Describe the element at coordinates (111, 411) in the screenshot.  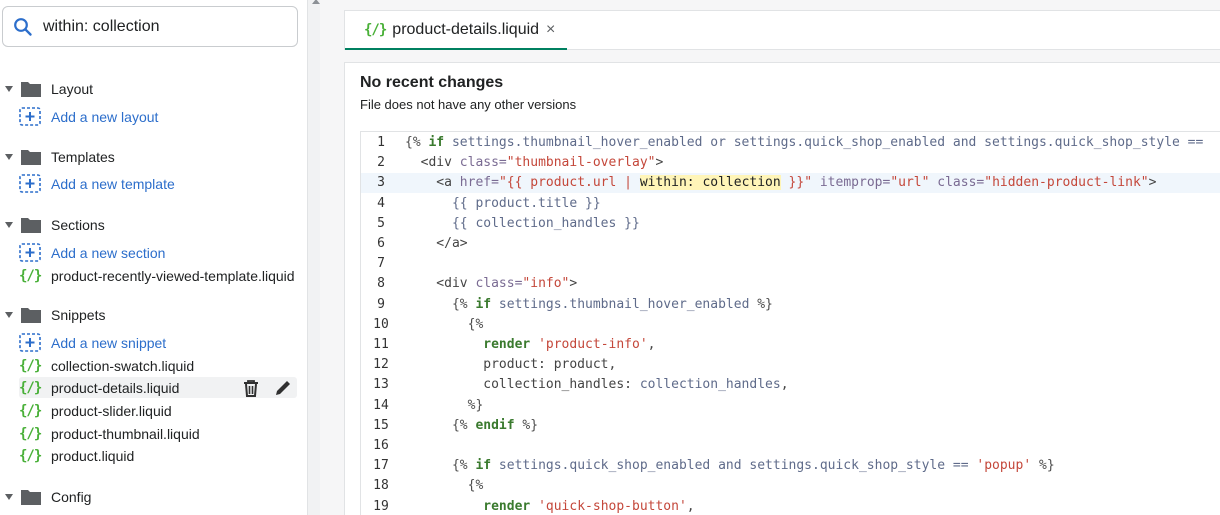
I see `file-label: product-slider.liquid` at that location.